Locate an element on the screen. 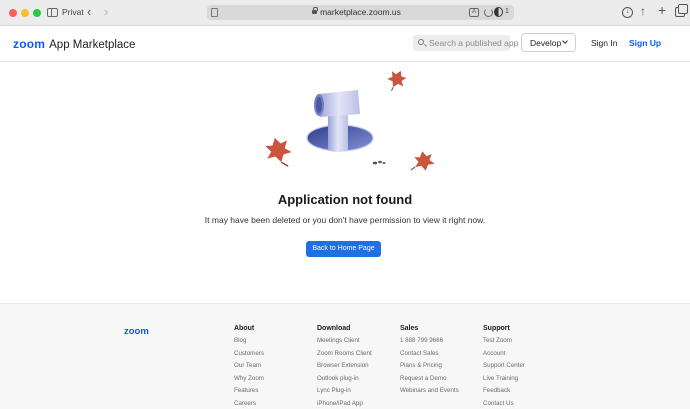 This screenshot has width=690, height=409. footer-link: Test Zoom is located at coordinates (504, 343).